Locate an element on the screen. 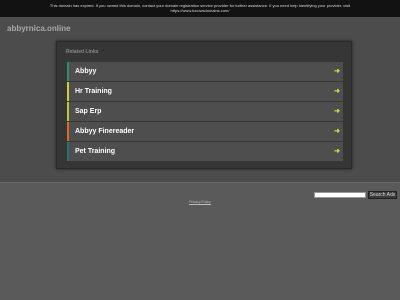  domain-title: abbyrnica.online is located at coordinates (39, 28).